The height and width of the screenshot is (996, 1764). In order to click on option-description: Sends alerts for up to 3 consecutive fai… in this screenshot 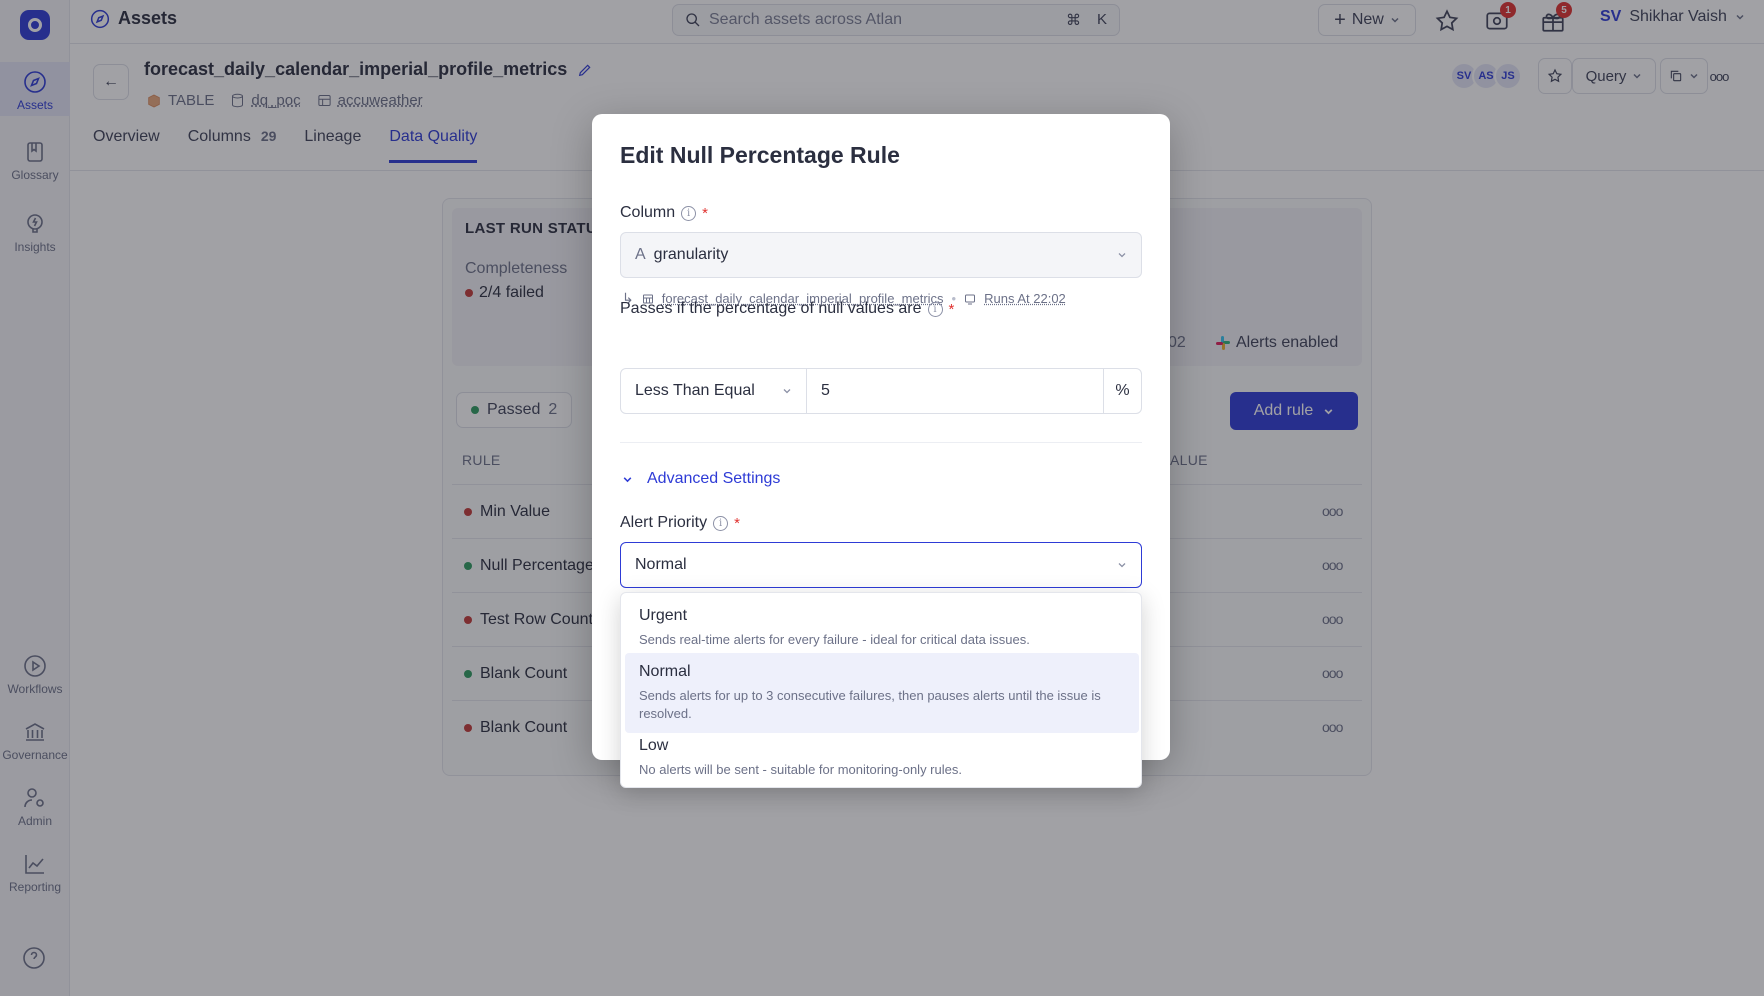, I will do `click(870, 704)`.